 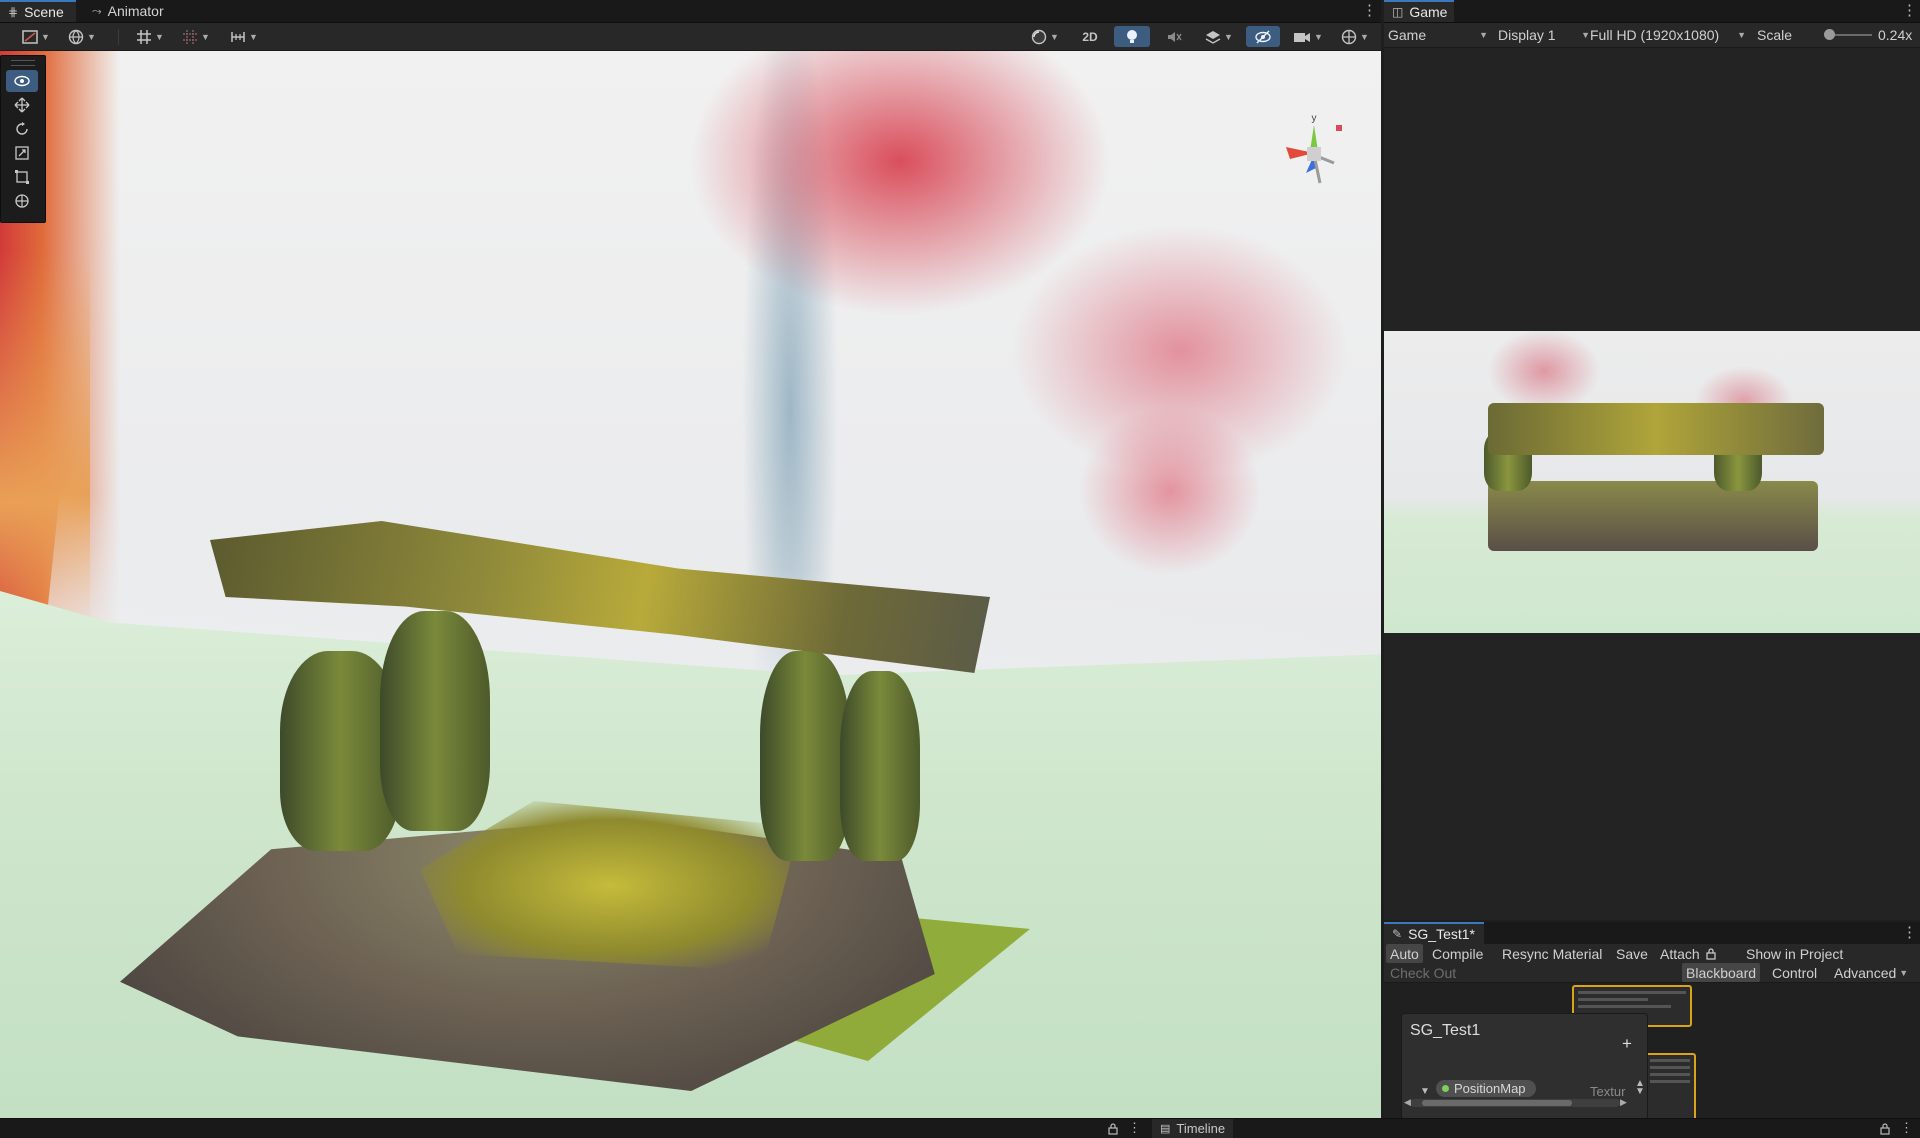 I want to click on game-menu-icon: ⋮, so click(x=1909, y=10).